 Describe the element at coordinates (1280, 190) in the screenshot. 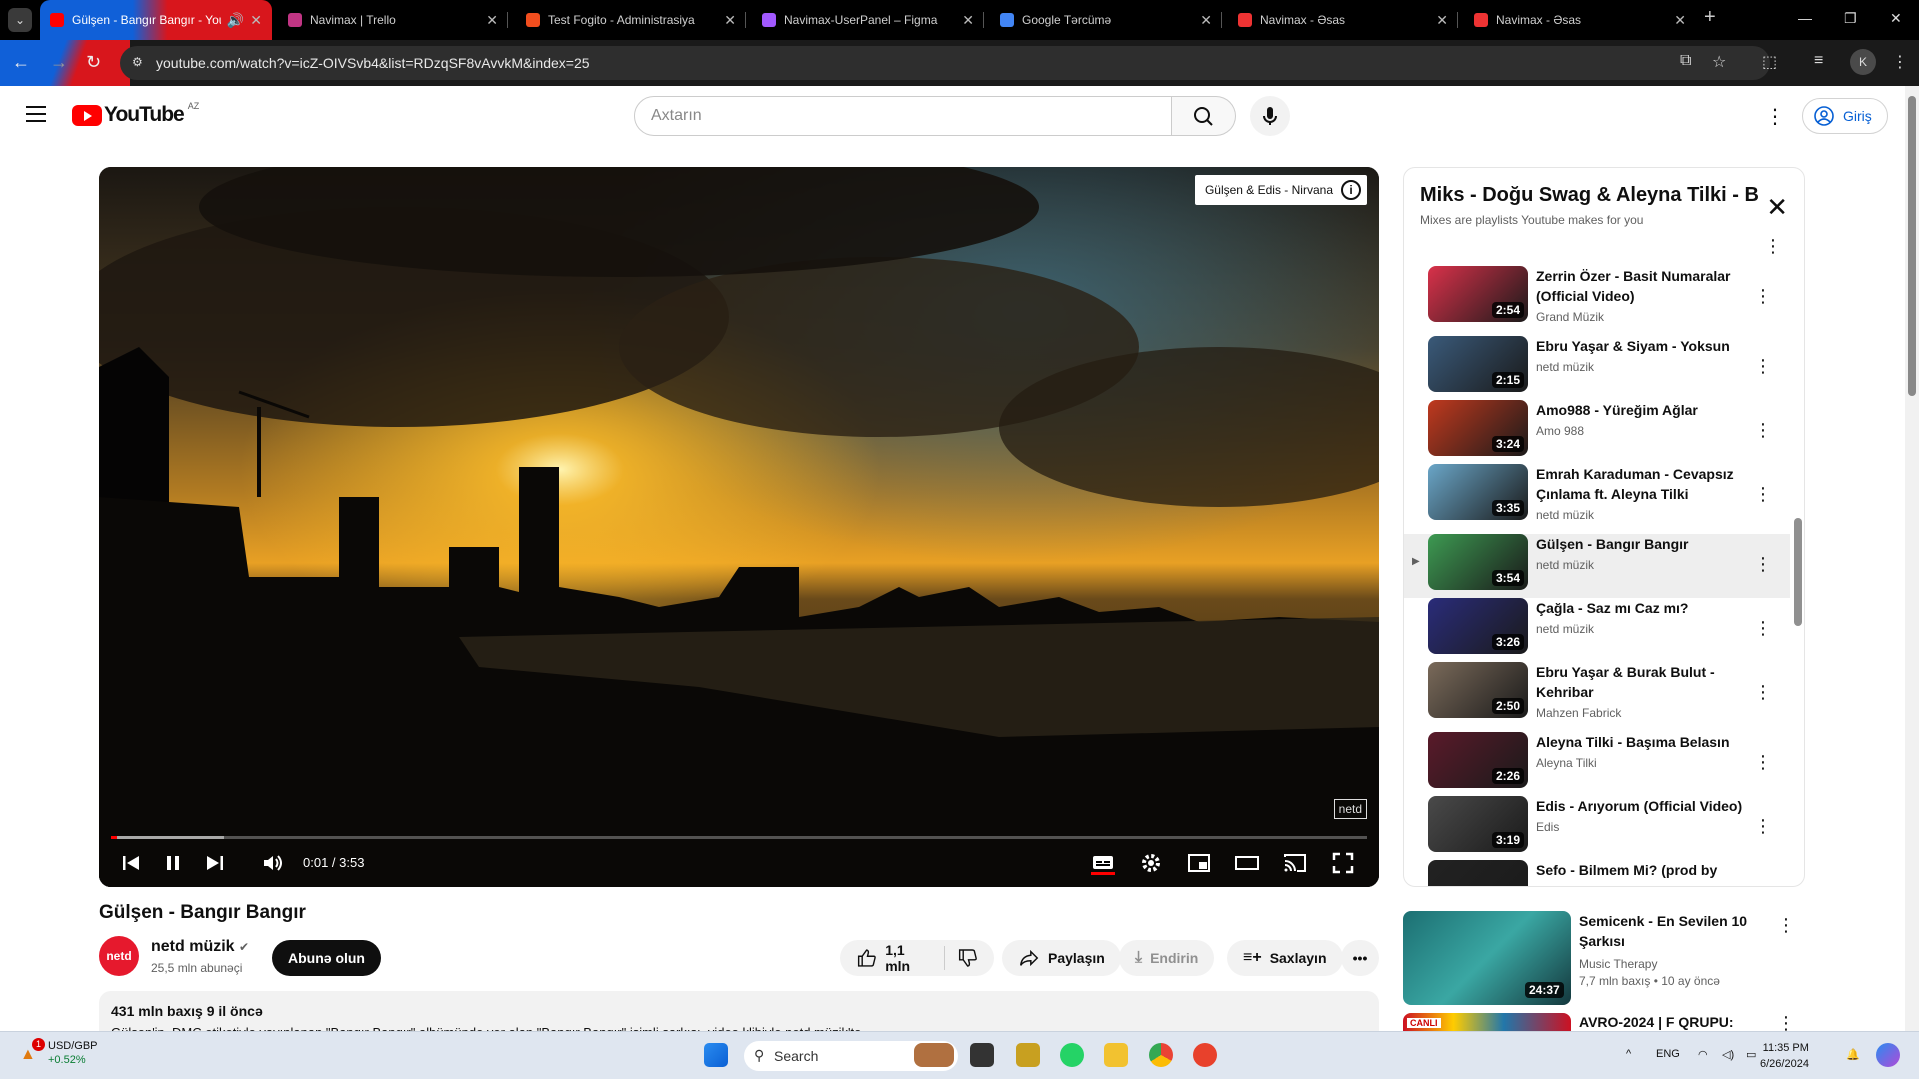

I see `info-card: Gülşen & Edis - Nirvana i` at that location.